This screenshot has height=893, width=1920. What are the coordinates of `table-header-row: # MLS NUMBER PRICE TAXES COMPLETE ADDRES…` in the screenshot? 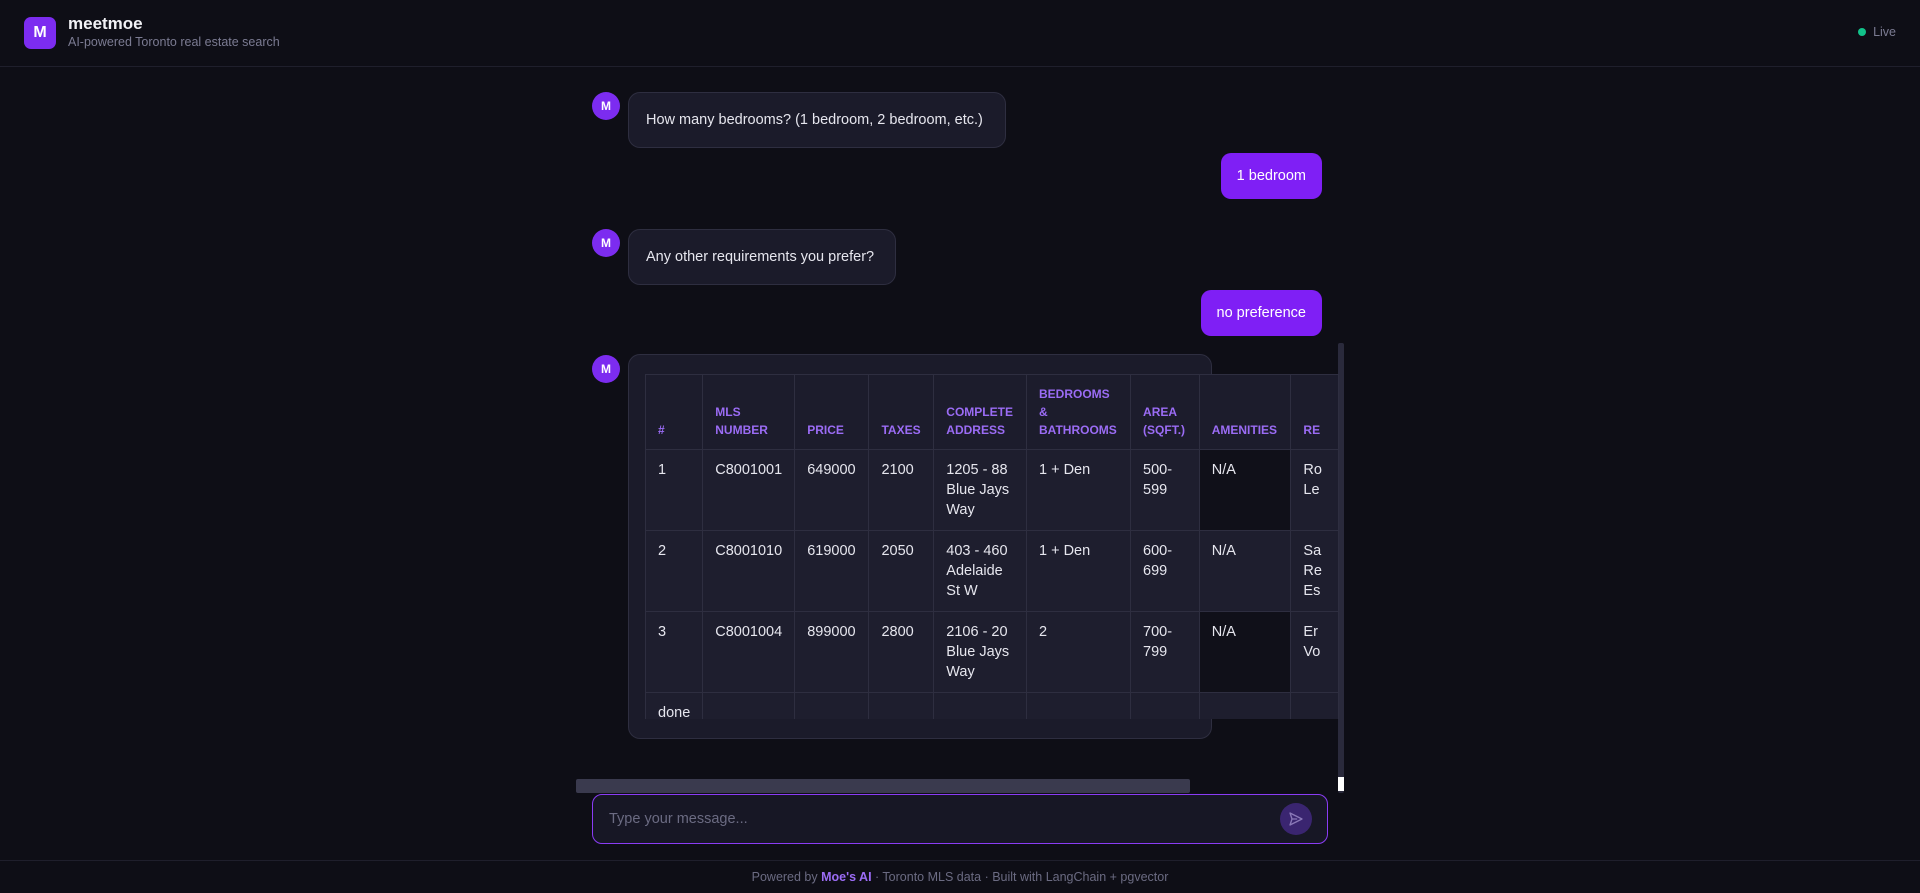 It's located at (992, 412).